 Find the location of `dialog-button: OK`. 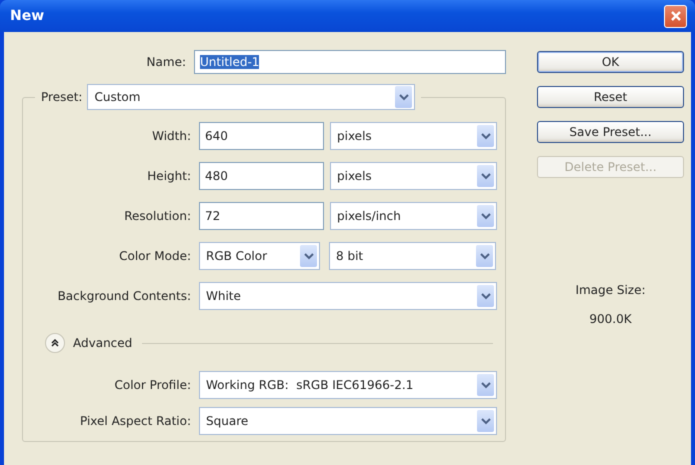

dialog-button: OK is located at coordinates (610, 62).